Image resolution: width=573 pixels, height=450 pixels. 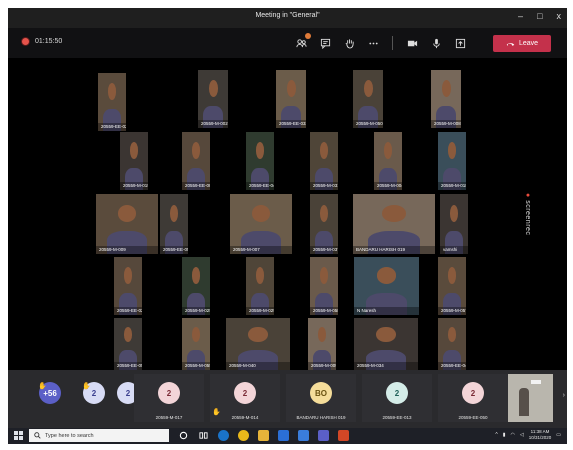 I want to click on participant-name: vamshi, so click(x=454, y=250).